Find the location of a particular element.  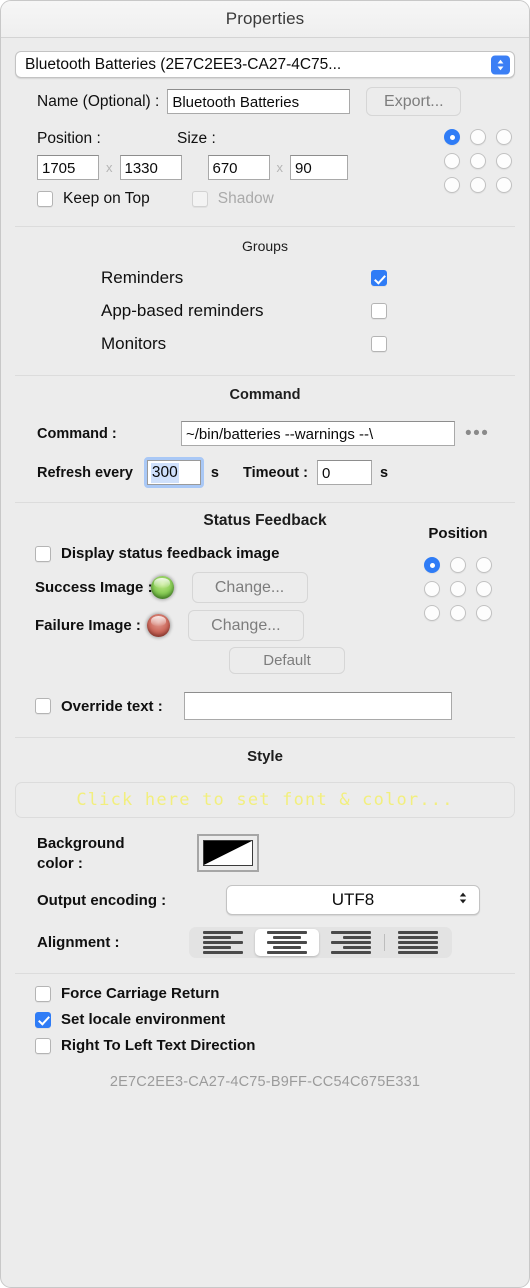

align-center-icon is located at coordinates (287, 942).